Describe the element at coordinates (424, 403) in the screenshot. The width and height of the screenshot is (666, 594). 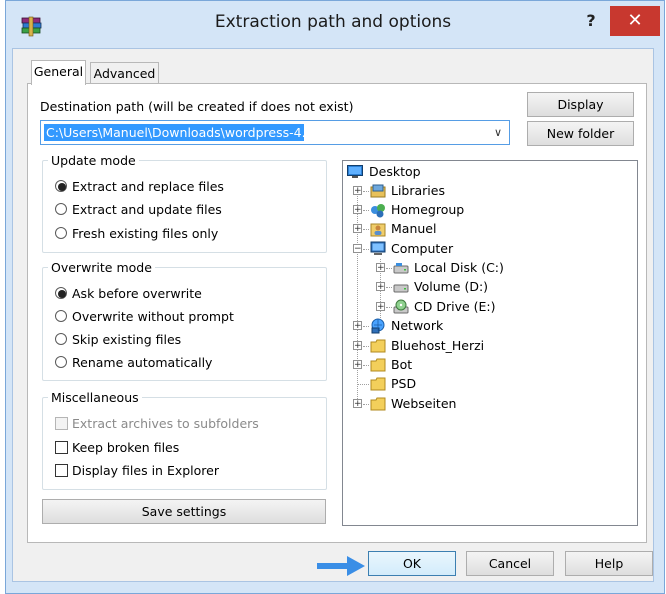
I see `tree-label-webseiten: Webseiten` at that location.